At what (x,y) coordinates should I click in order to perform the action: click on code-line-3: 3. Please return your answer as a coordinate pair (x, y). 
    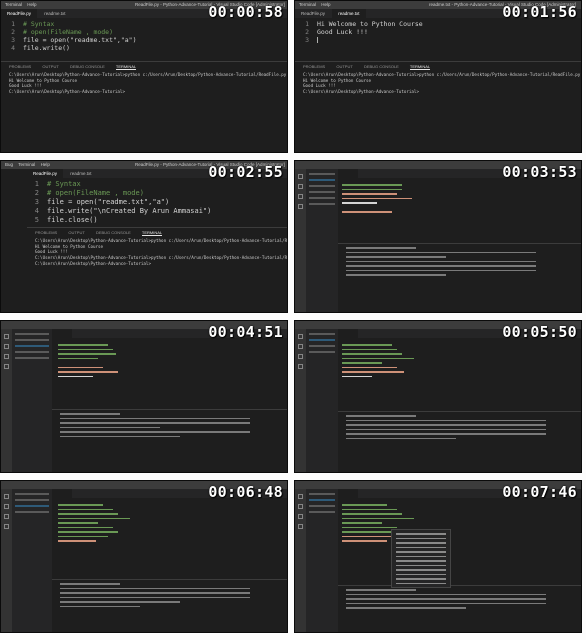
    Looking at the image, I should click on (438, 40).